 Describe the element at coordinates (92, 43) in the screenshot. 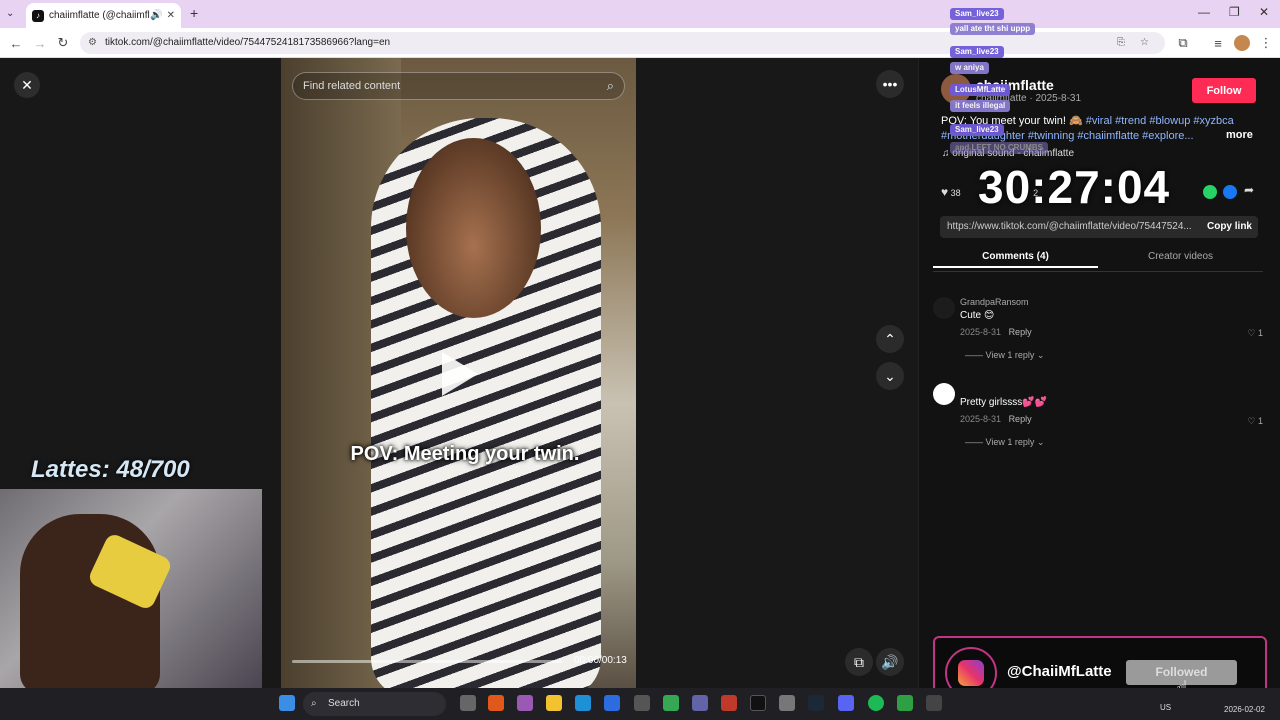

I see `site-info-icon: ⚙` at that location.